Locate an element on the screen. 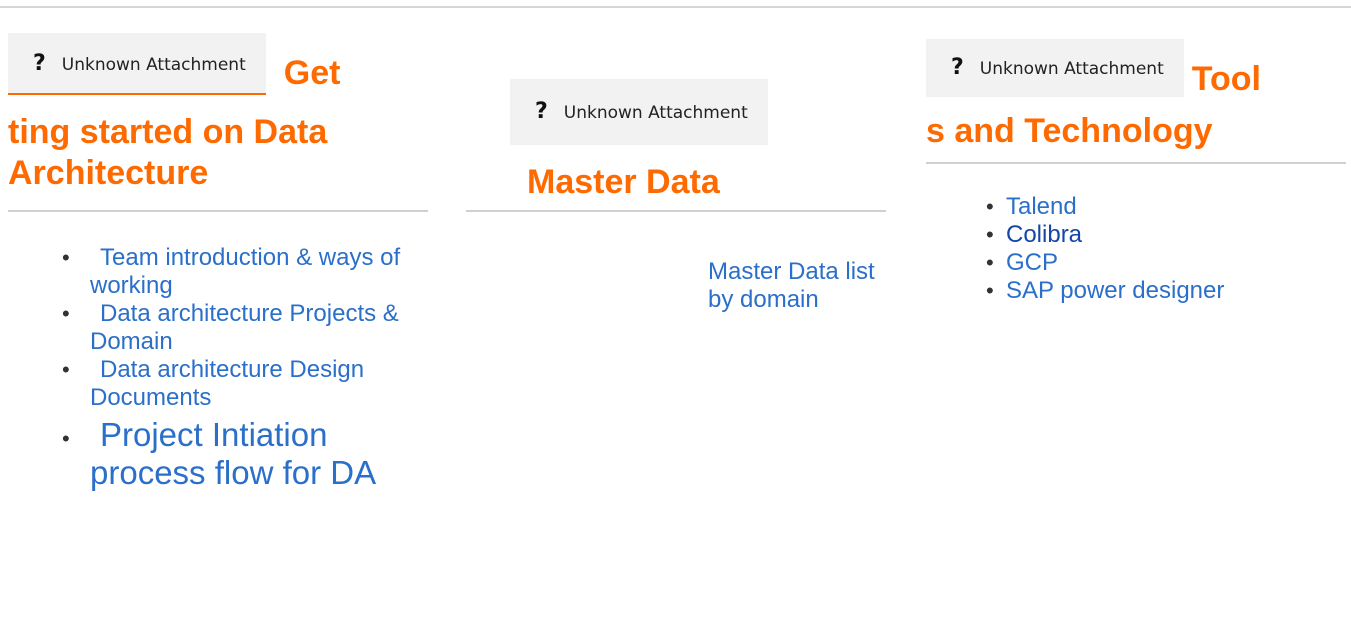 The width and height of the screenshot is (1351, 633). list-item: • Talend is located at coordinates (1031, 206).